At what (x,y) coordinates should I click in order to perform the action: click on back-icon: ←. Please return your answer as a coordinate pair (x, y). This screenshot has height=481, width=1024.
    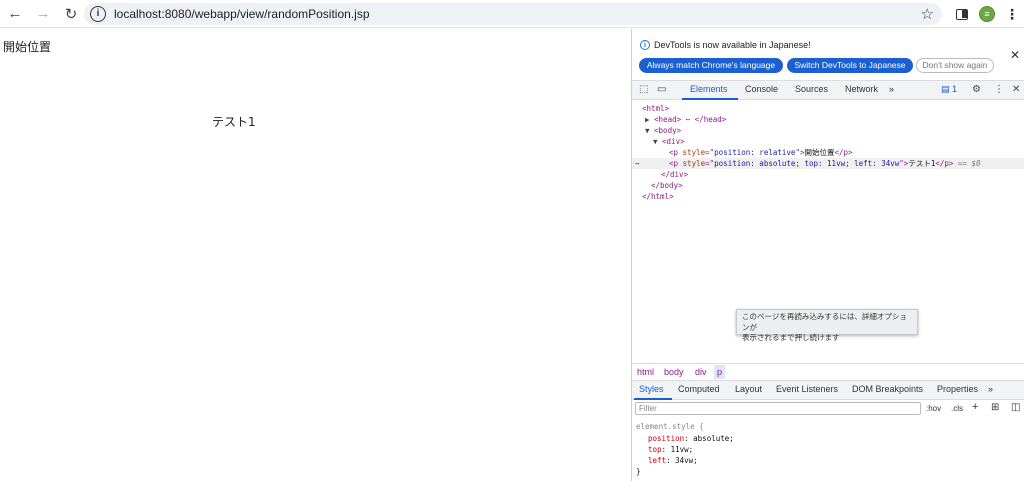
    Looking at the image, I should click on (15, 14).